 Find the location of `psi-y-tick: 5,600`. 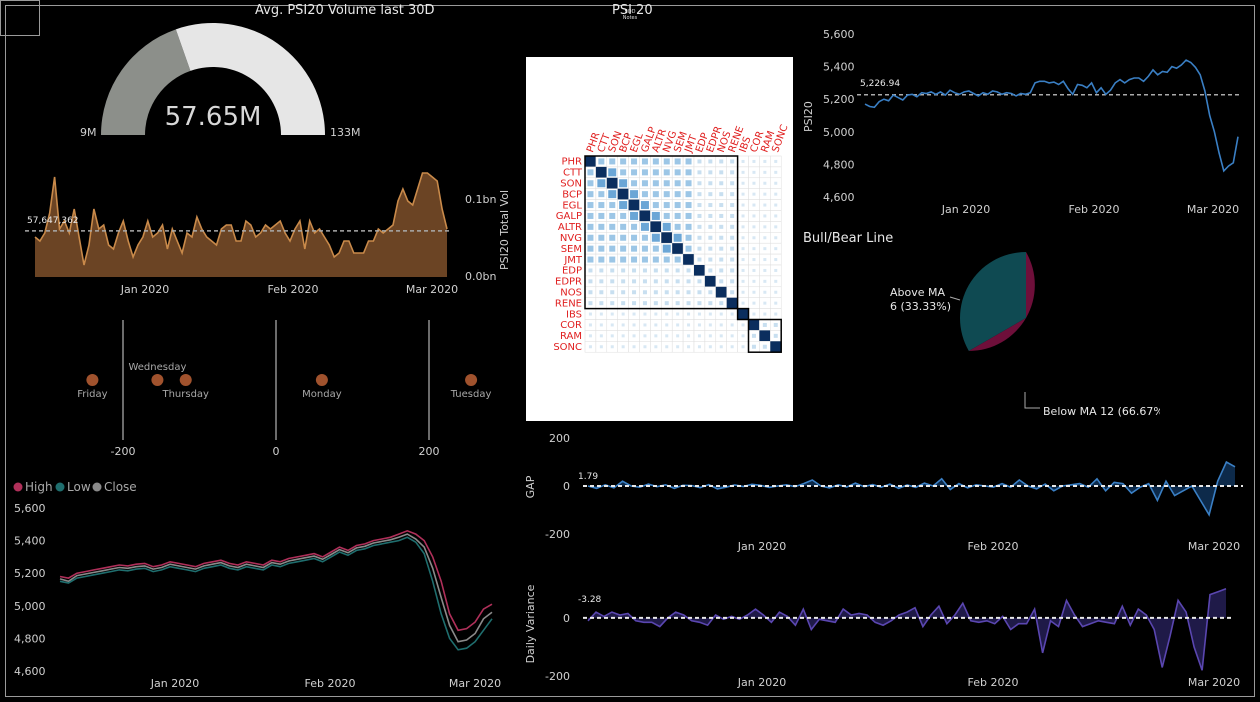

psi-y-tick: 5,600 is located at coordinates (839, 34).